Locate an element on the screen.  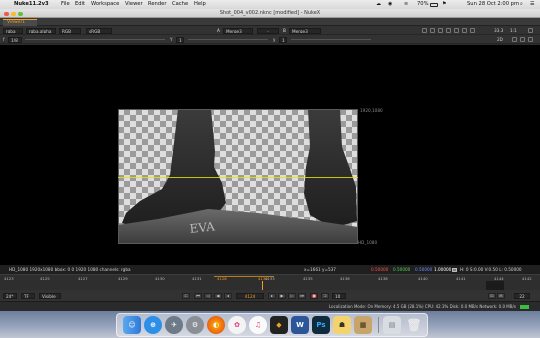
system-prefs-icon: ⚙ is located at coordinates (195, 325).